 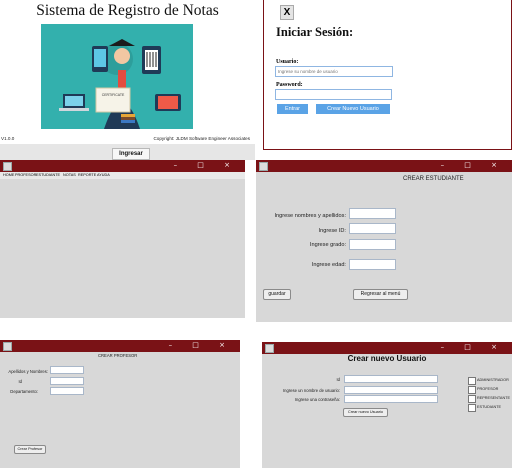 What do you see at coordinates (28, 371) in the screenshot?
I see `apellidos-label: Apellidos y Nombres:` at bounding box center [28, 371].